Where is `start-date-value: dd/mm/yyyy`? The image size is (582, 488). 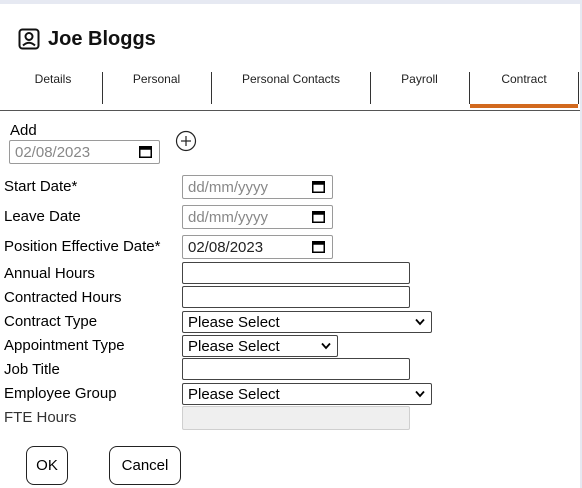
start-date-value: dd/mm/yyyy is located at coordinates (228, 187).